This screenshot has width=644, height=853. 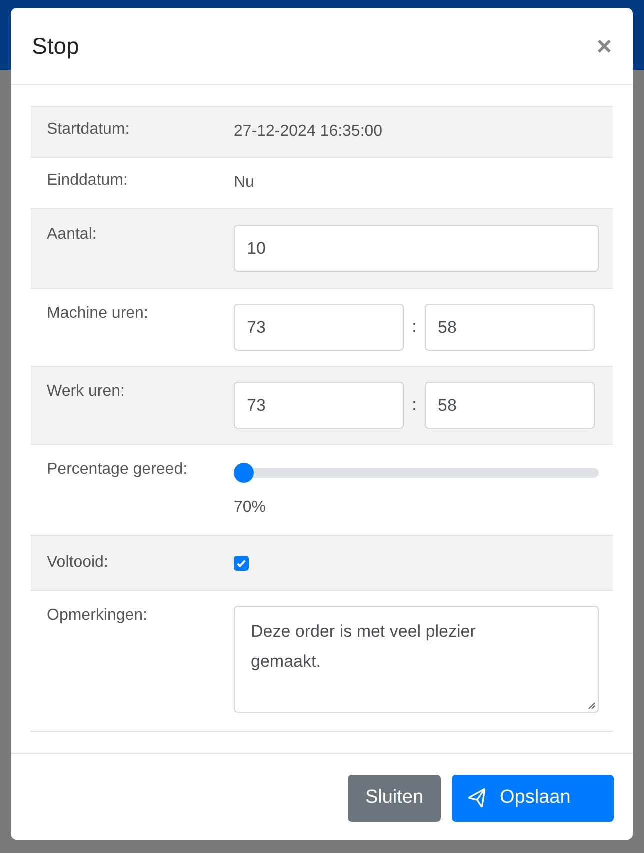 I want to click on field-value: Nu, so click(x=244, y=183).